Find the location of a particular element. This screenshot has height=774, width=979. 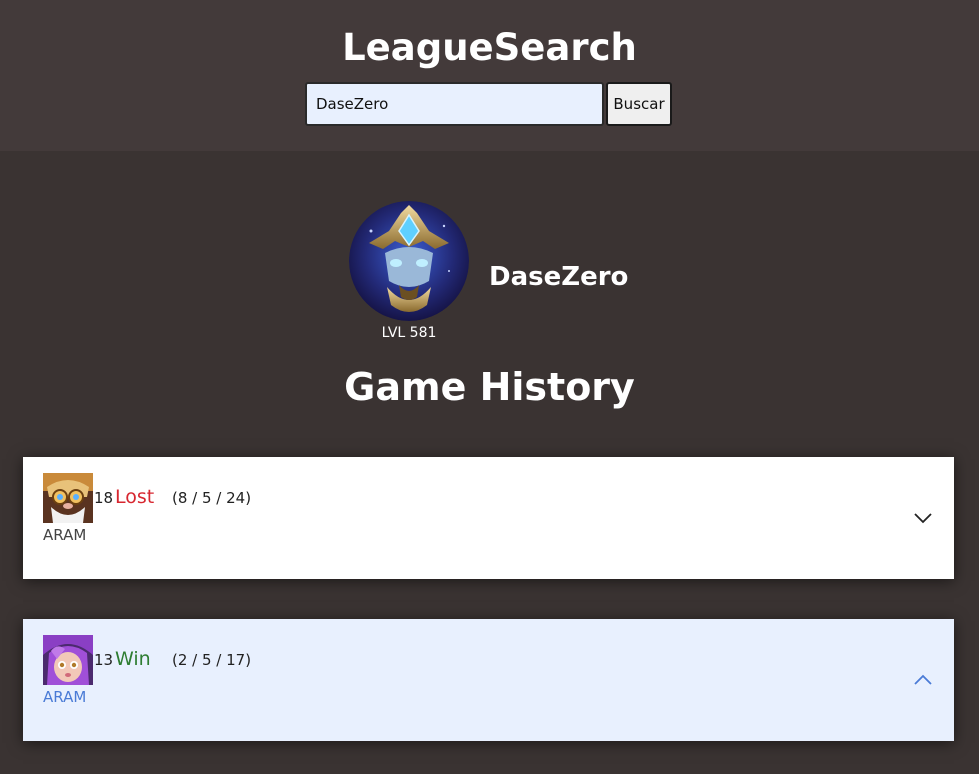

search-bar: Buscar is located at coordinates (488, 104).